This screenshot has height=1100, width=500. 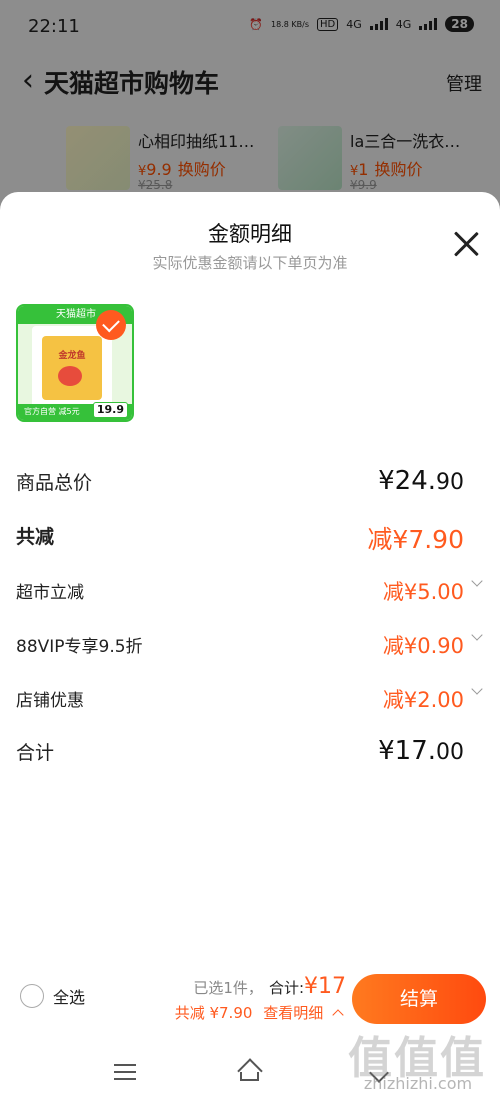 What do you see at coordinates (286, 988) in the screenshot?
I see `total-label: 合计:` at bounding box center [286, 988].